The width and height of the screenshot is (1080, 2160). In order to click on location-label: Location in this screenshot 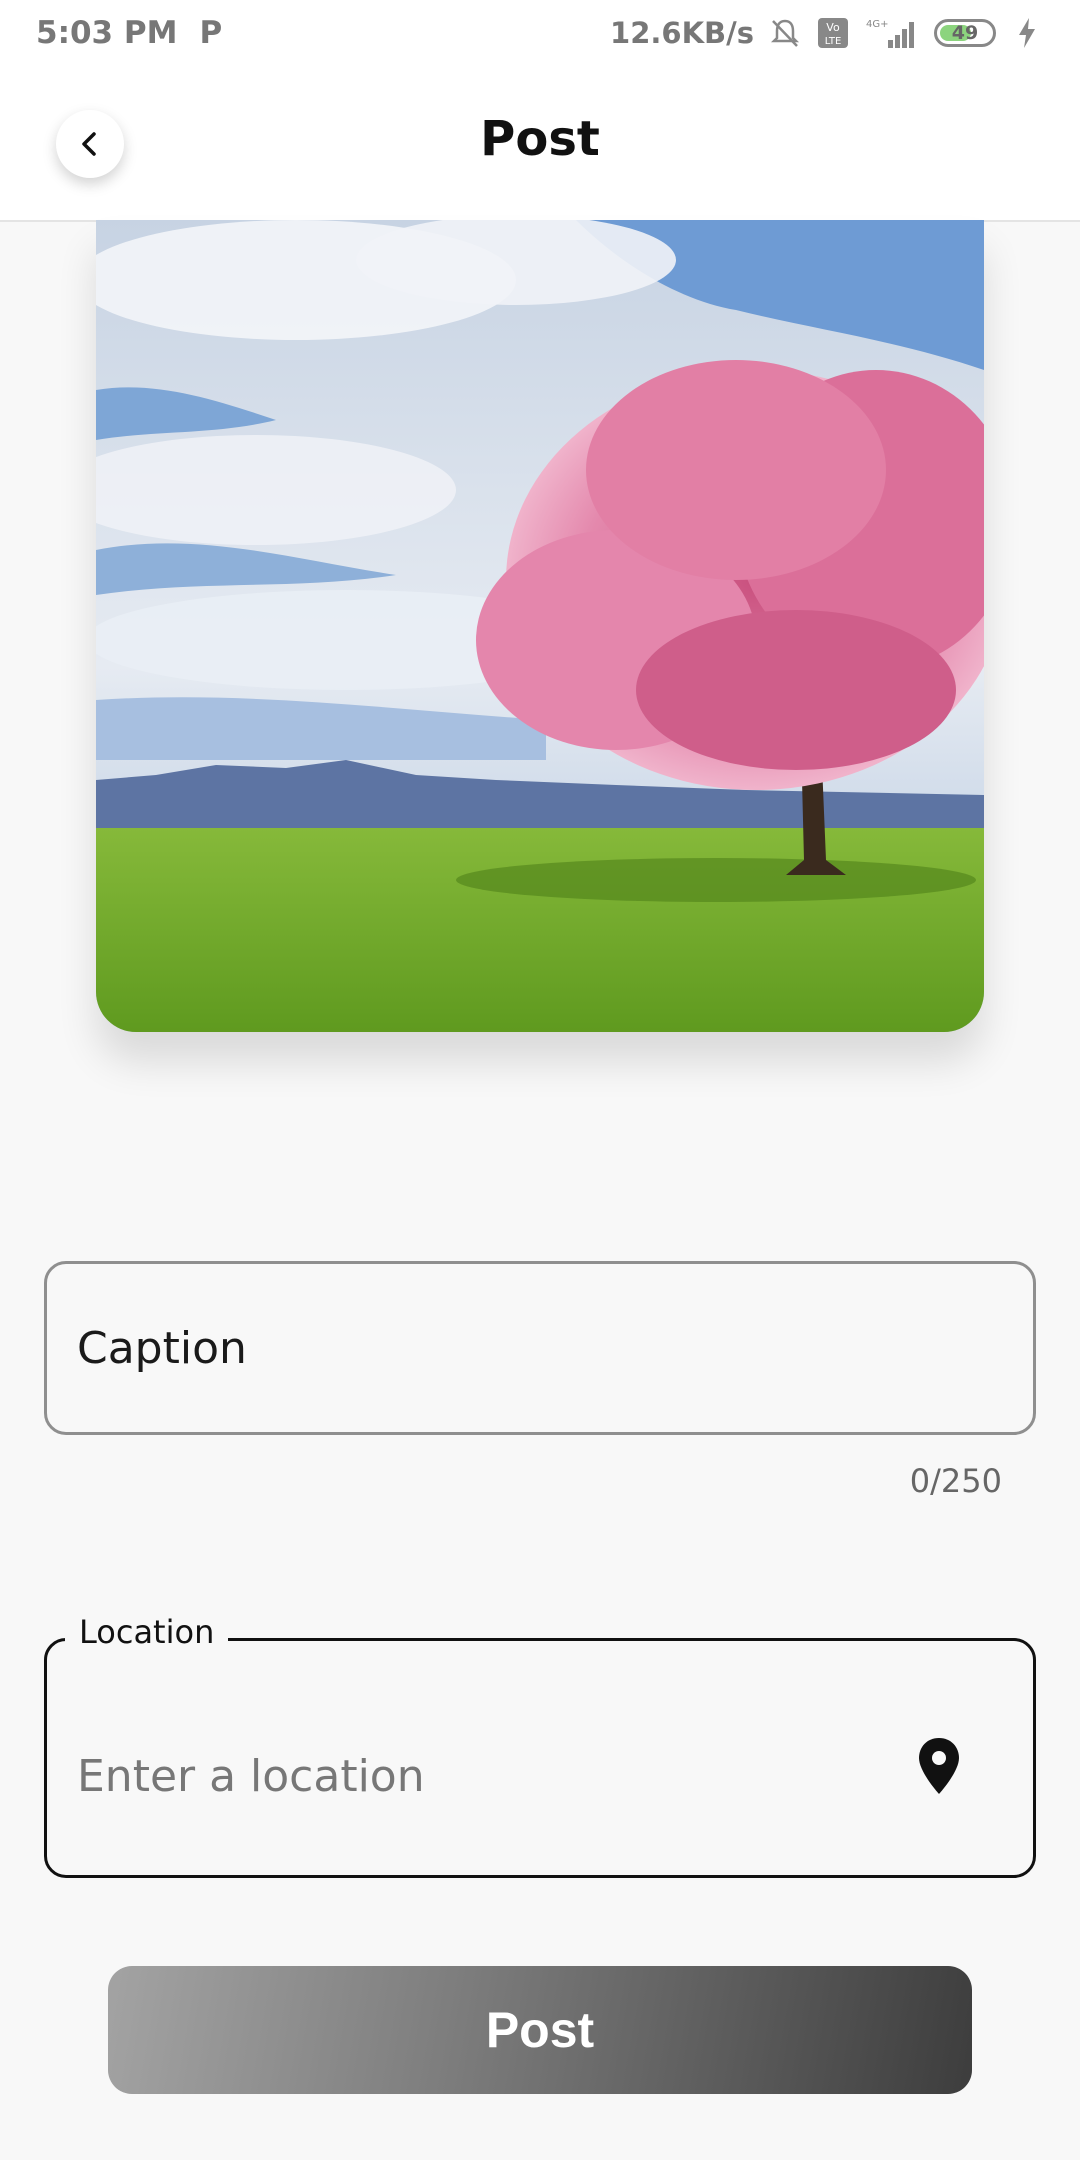, I will do `click(147, 1632)`.